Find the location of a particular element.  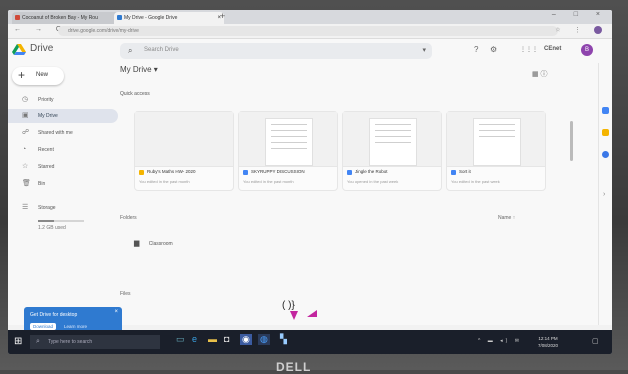

learn-more-link: Learn more is located at coordinates (75, 326).